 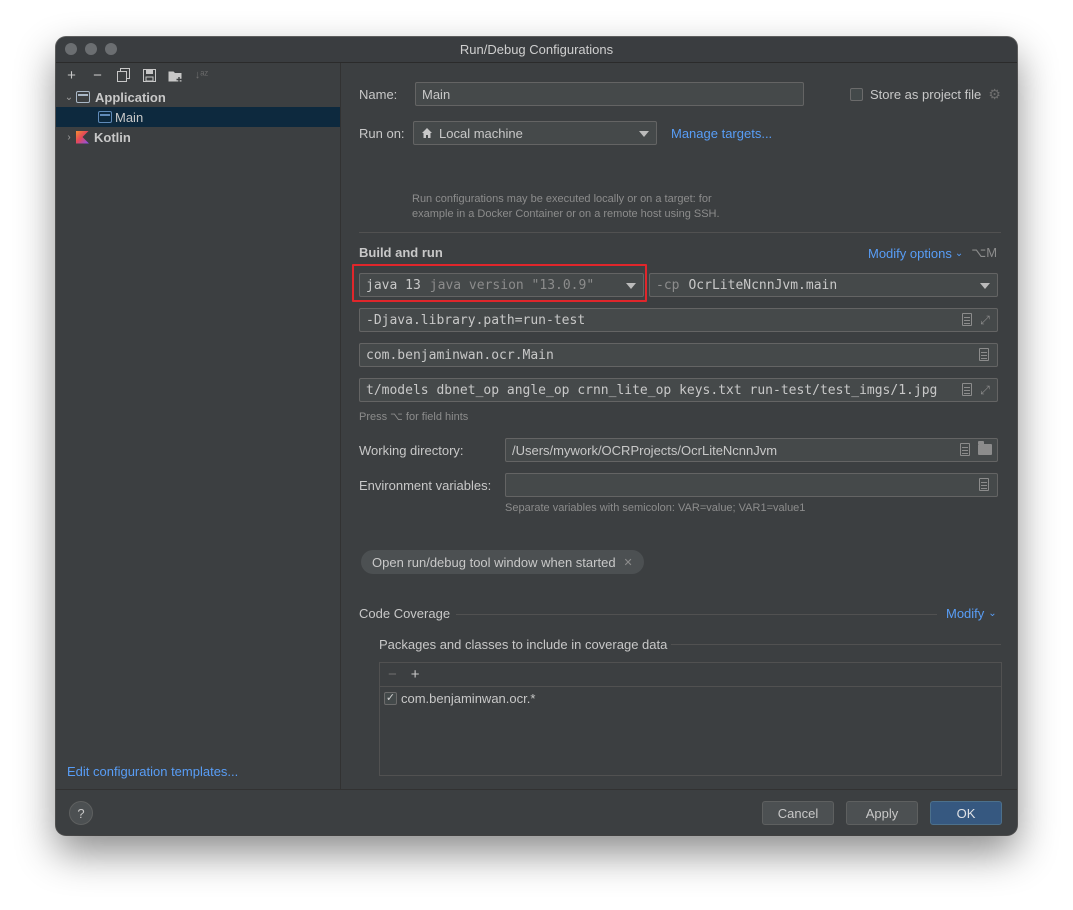 I want to click on coverage-list-panel: − + ✓ com.benjaminwan.ocr.*, so click(x=690, y=719).